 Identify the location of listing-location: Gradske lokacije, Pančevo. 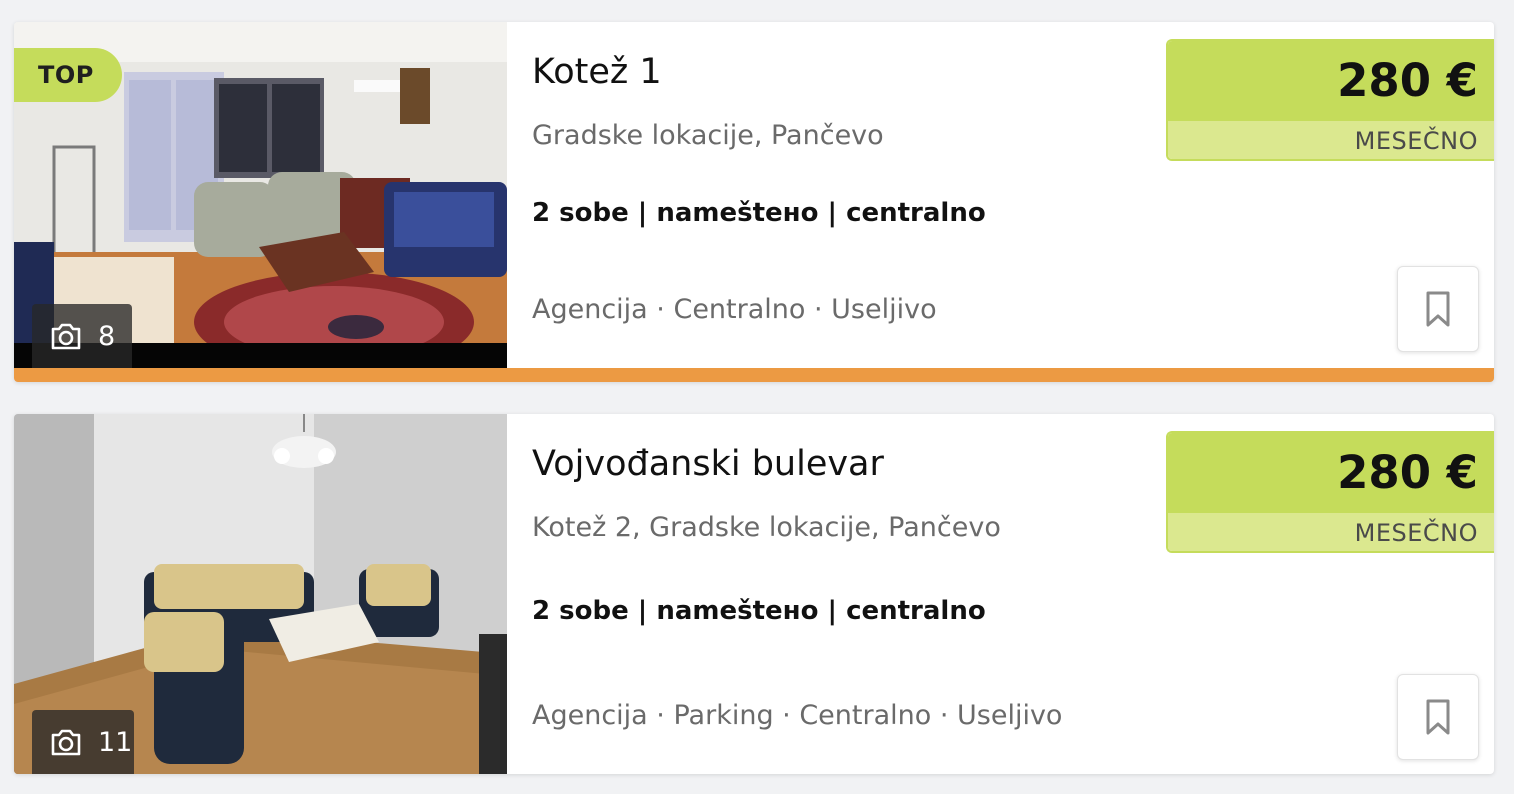
(708, 135).